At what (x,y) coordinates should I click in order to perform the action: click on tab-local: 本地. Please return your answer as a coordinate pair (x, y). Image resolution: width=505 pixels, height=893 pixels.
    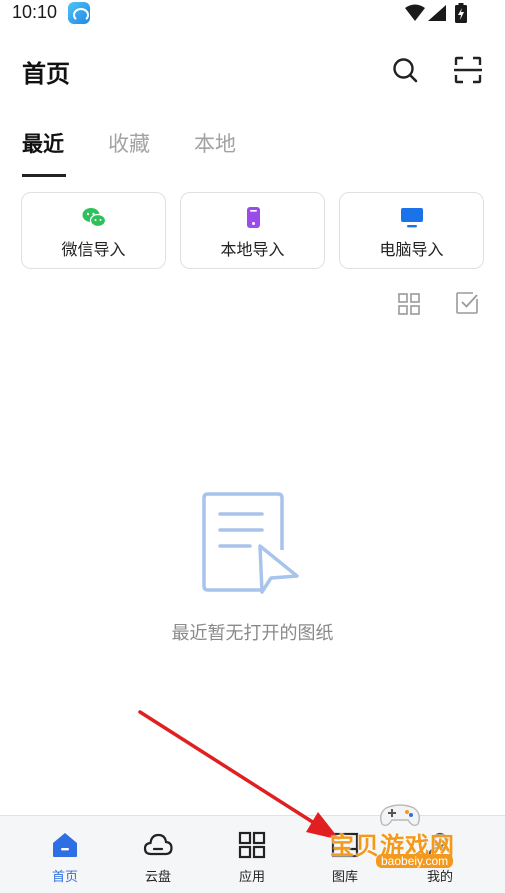
    Looking at the image, I should click on (215, 143).